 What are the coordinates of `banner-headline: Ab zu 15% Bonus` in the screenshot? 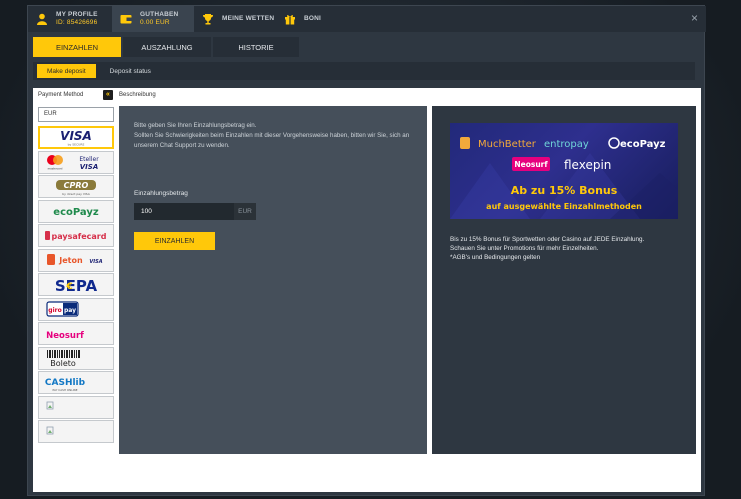 It's located at (564, 190).